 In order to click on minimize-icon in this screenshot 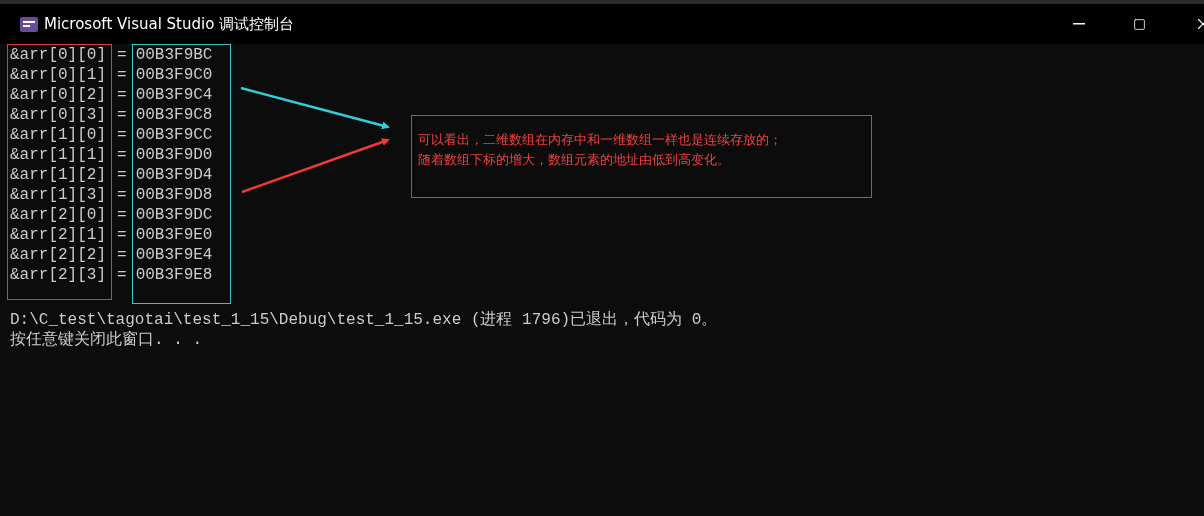, I will do `click(1079, 24)`.